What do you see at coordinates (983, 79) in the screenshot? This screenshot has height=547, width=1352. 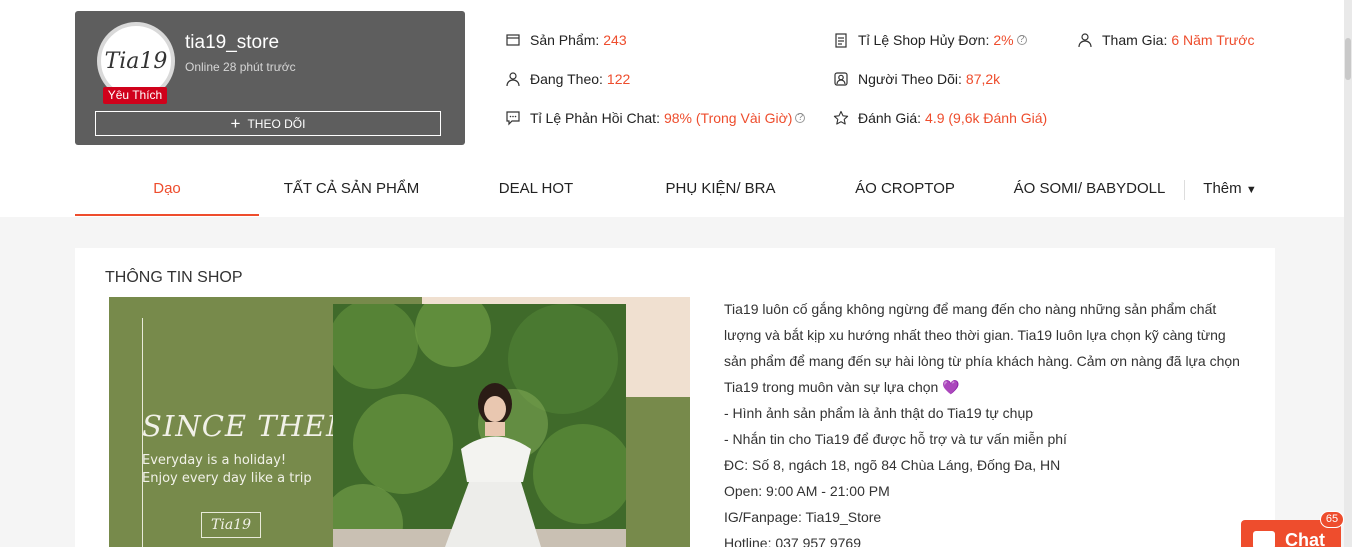 I see `stat-value: 87,2k` at bounding box center [983, 79].